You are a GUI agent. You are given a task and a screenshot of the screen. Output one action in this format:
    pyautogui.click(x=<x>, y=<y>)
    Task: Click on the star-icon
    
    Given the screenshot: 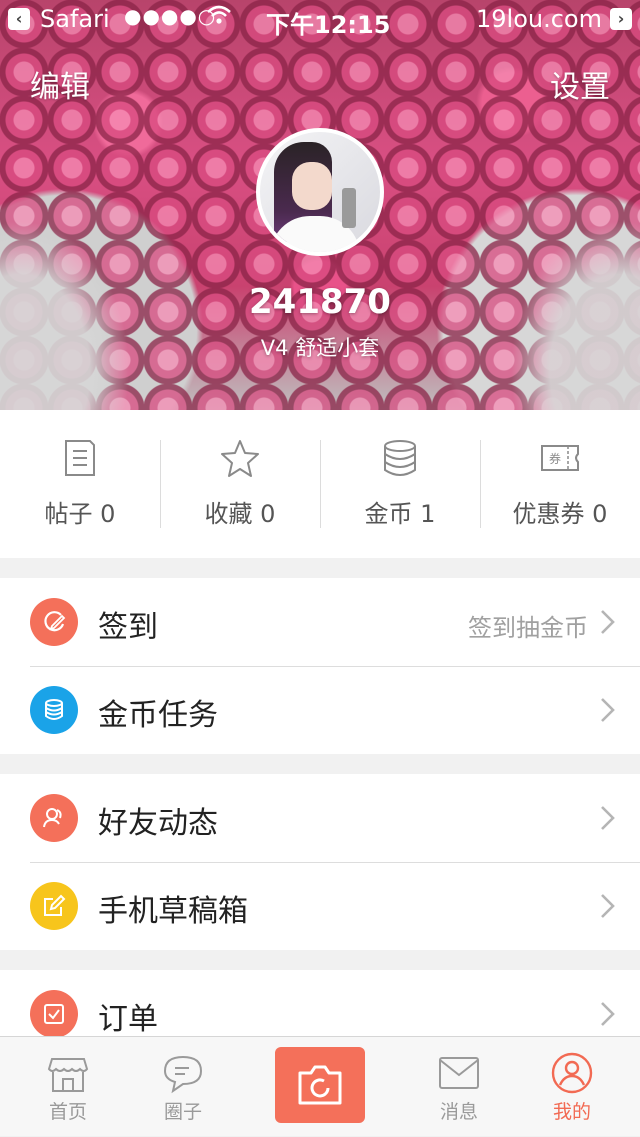 What is the action you would take?
    pyautogui.click(x=240, y=458)
    